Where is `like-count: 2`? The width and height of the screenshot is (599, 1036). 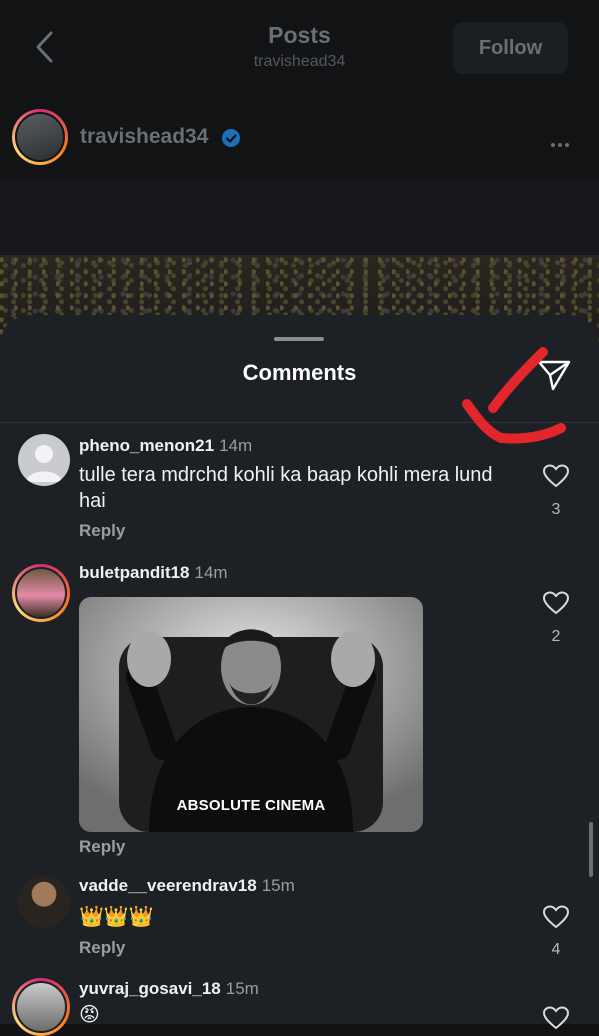
like-count: 2 is located at coordinates (556, 636).